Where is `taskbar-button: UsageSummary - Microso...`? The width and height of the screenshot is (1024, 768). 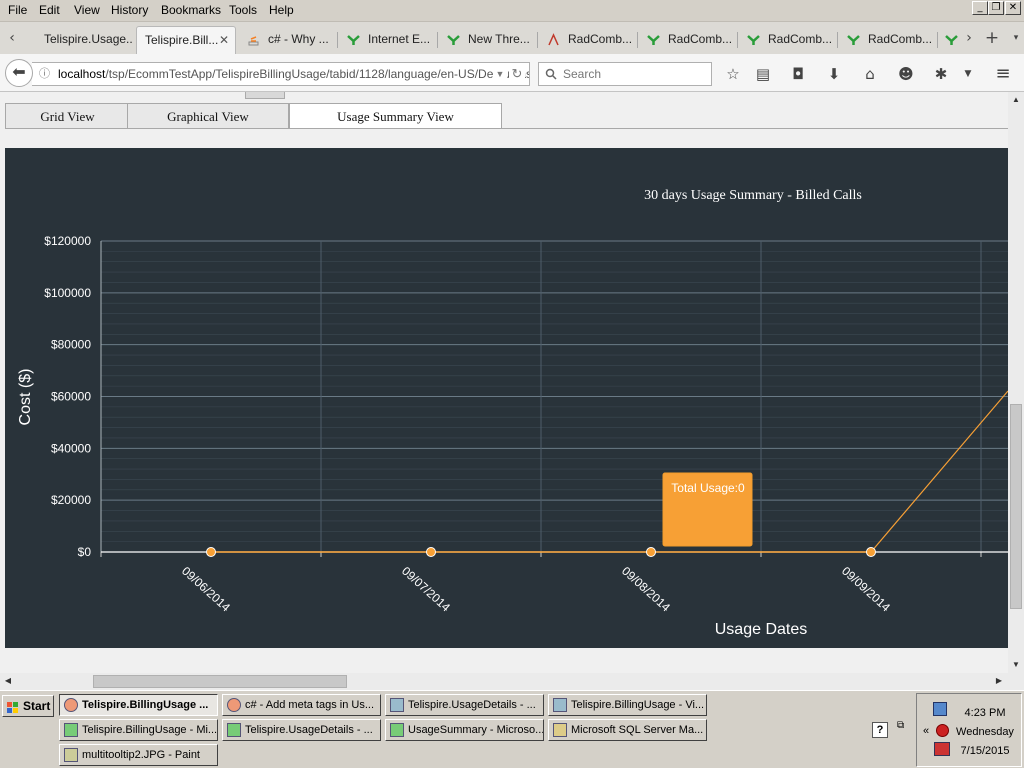 taskbar-button: UsageSummary - Microso... is located at coordinates (464, 730).